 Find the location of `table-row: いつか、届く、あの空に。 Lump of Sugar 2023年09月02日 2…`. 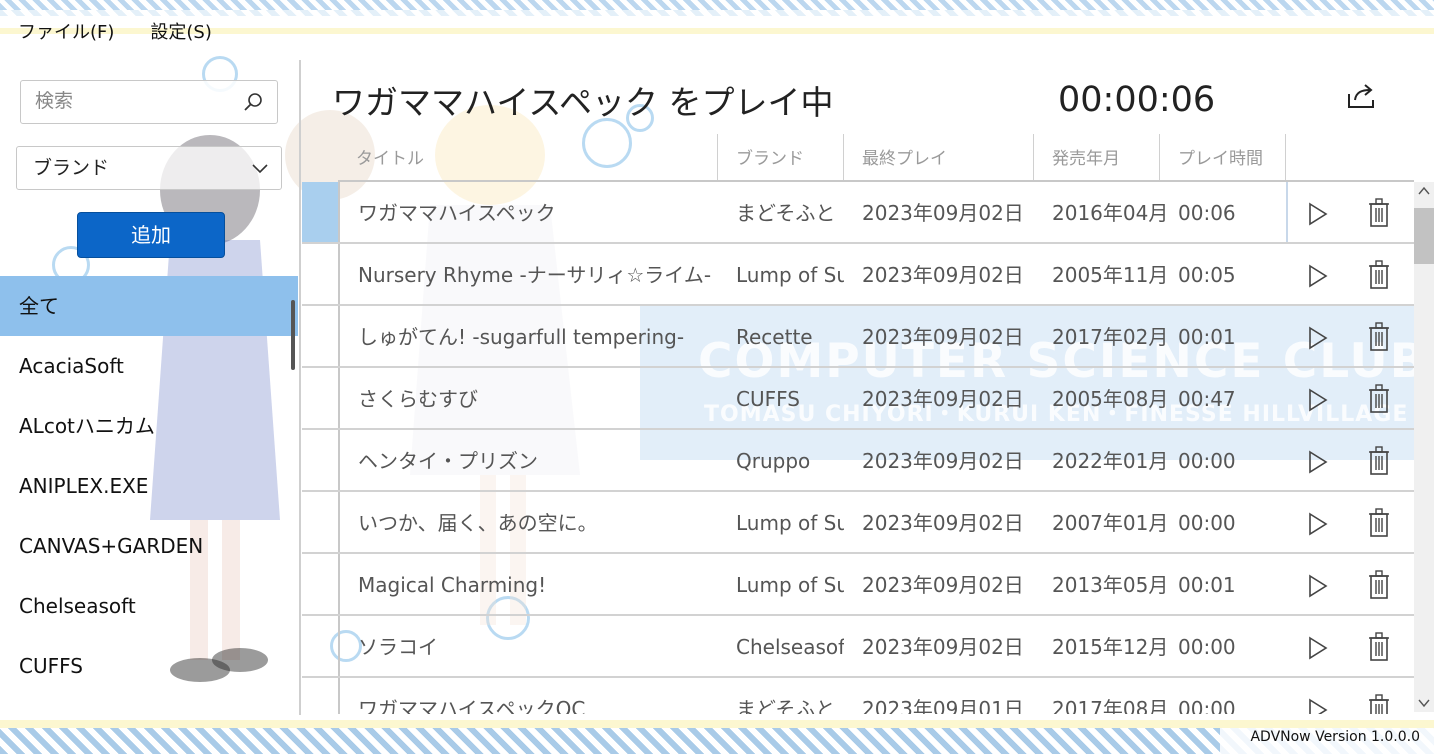

table-row: いつか、届く、あの空に。 Lump of Sugar 2023年09月02日 2… is located at coordinates (858, 523).